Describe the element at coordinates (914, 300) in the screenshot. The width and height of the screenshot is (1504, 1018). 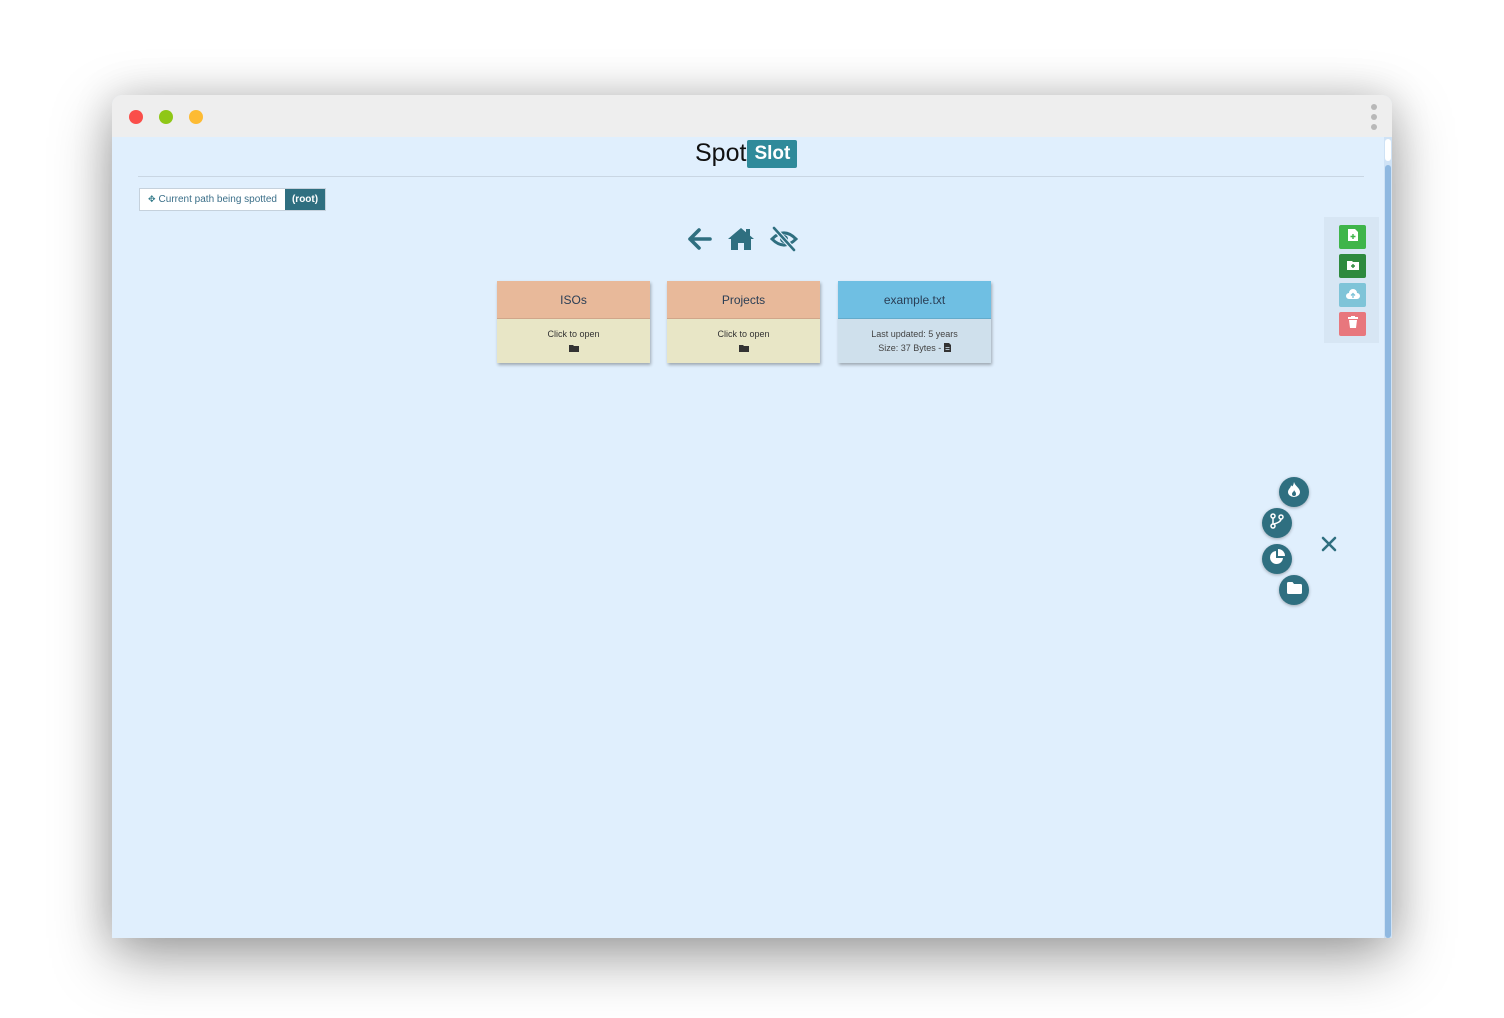
I see `card-title: example.txt` at that location.